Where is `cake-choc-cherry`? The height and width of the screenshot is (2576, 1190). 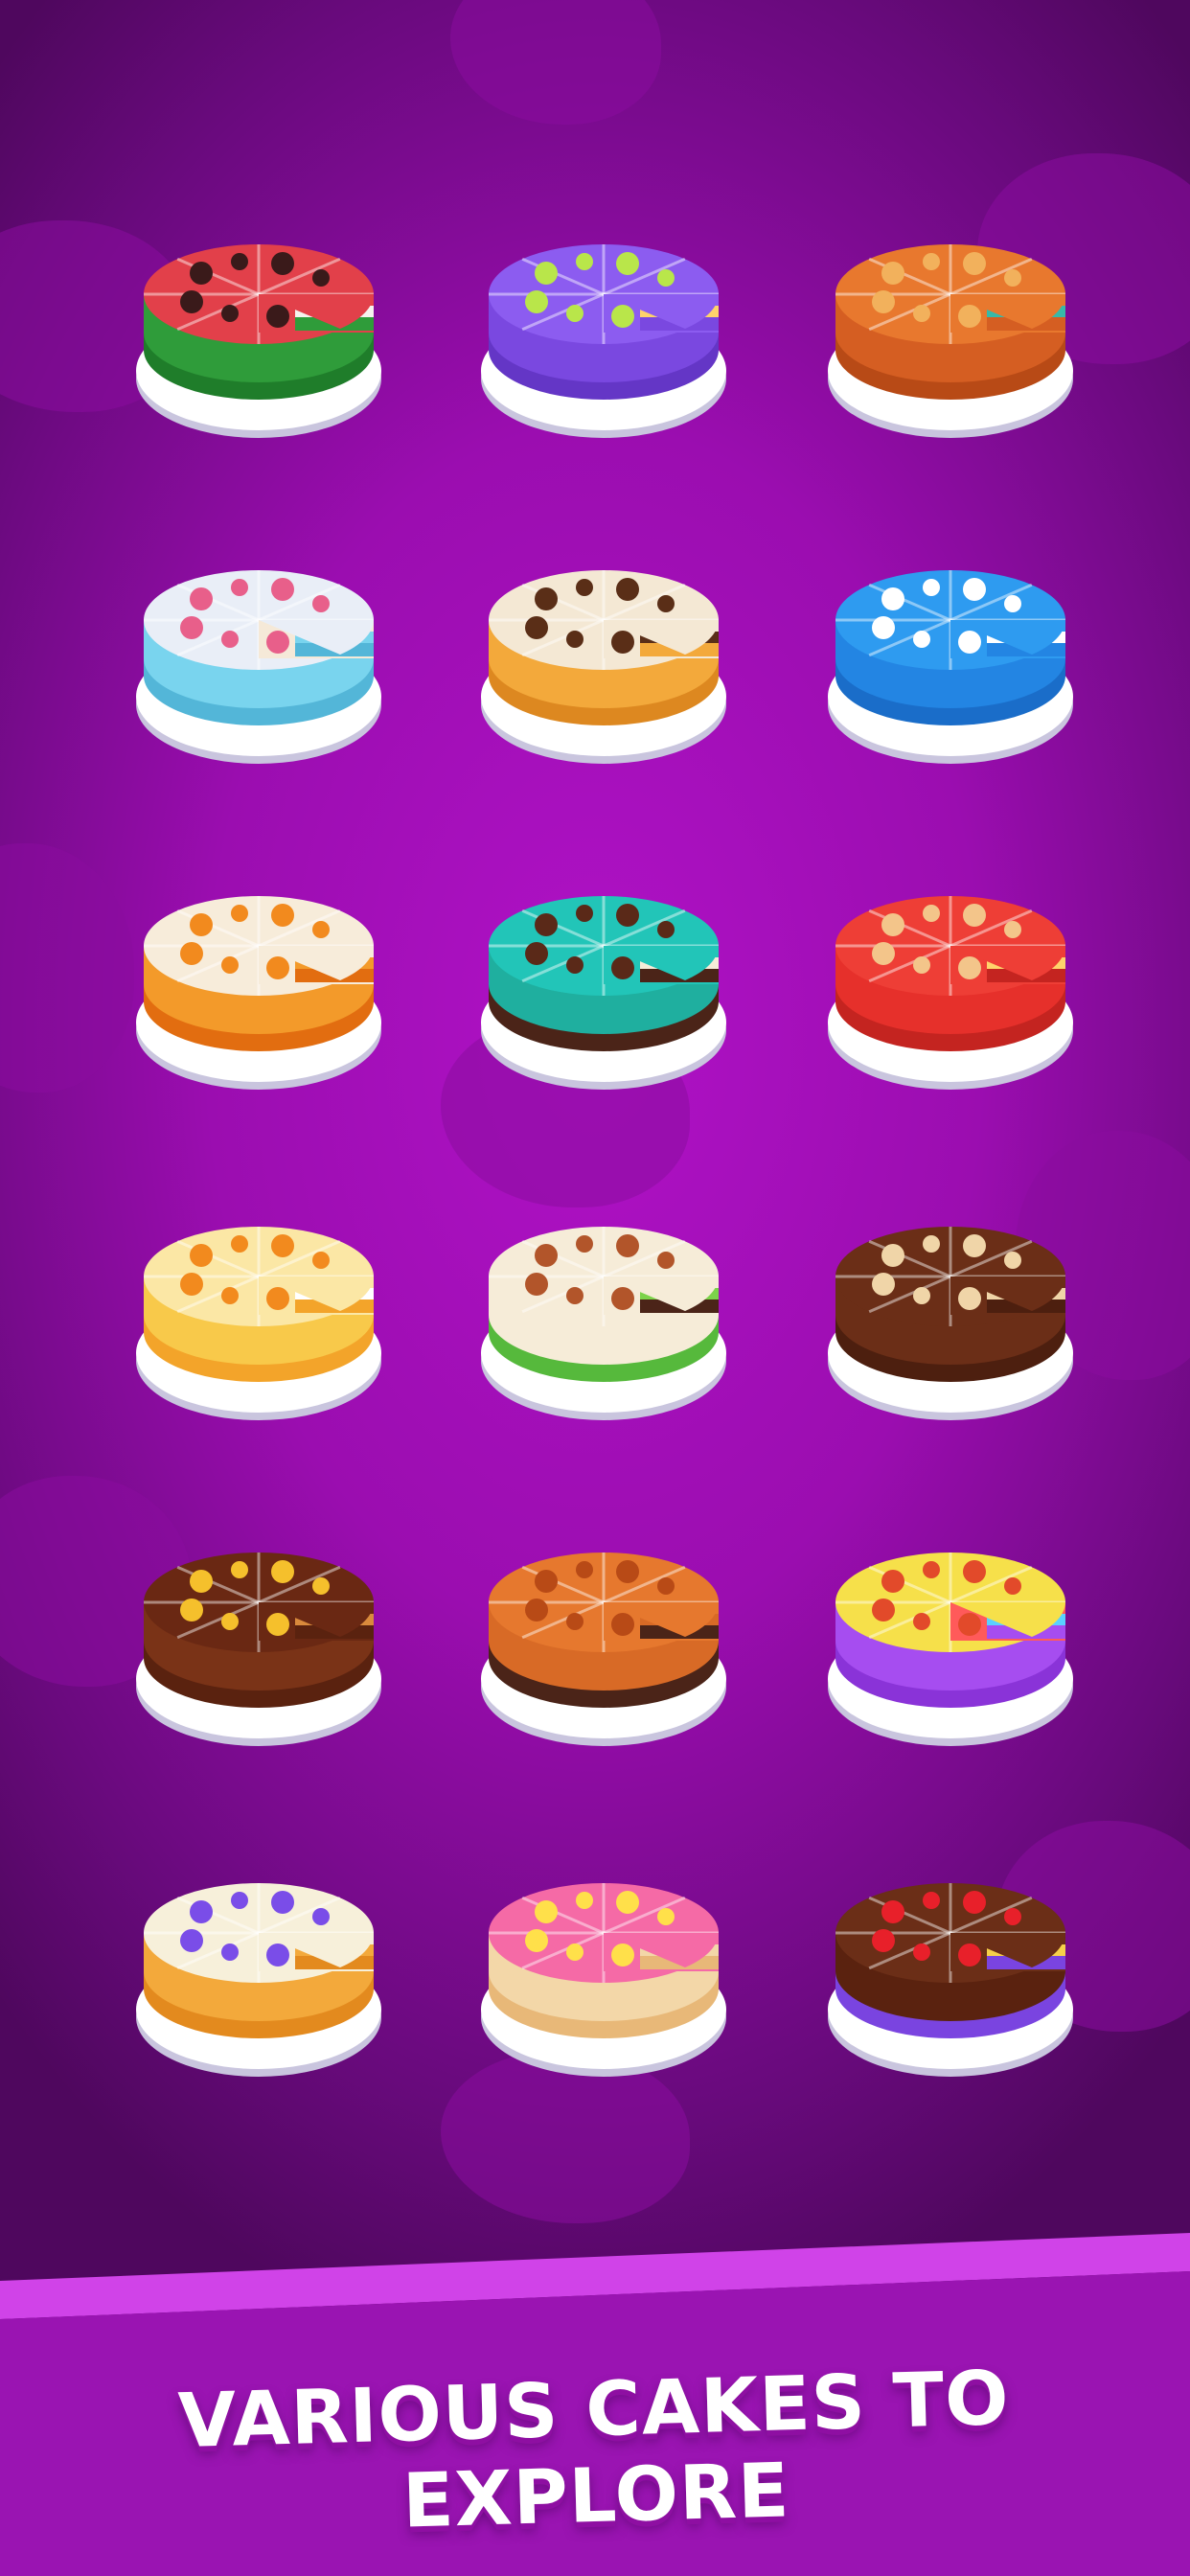 cake-choc-cherry is located at coordinates (951, 1969).